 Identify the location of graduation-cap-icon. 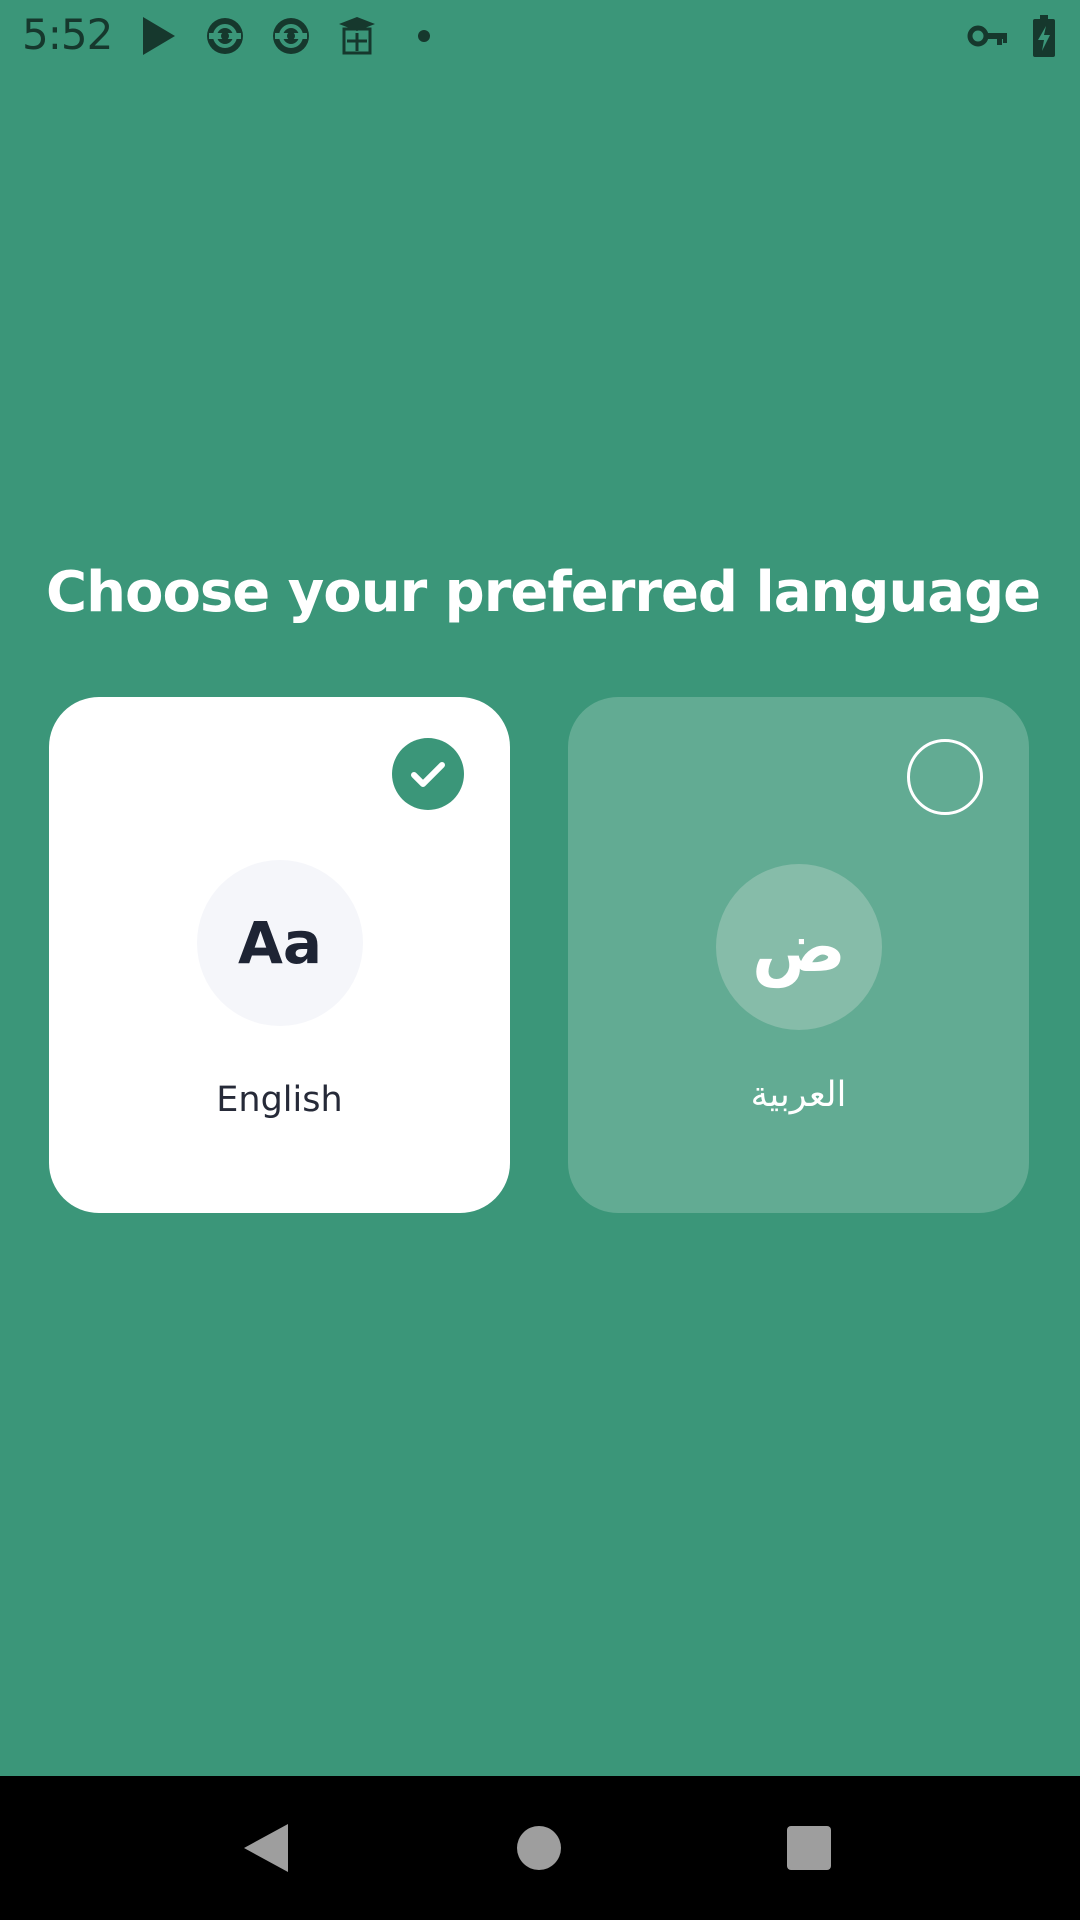
(357, 36).